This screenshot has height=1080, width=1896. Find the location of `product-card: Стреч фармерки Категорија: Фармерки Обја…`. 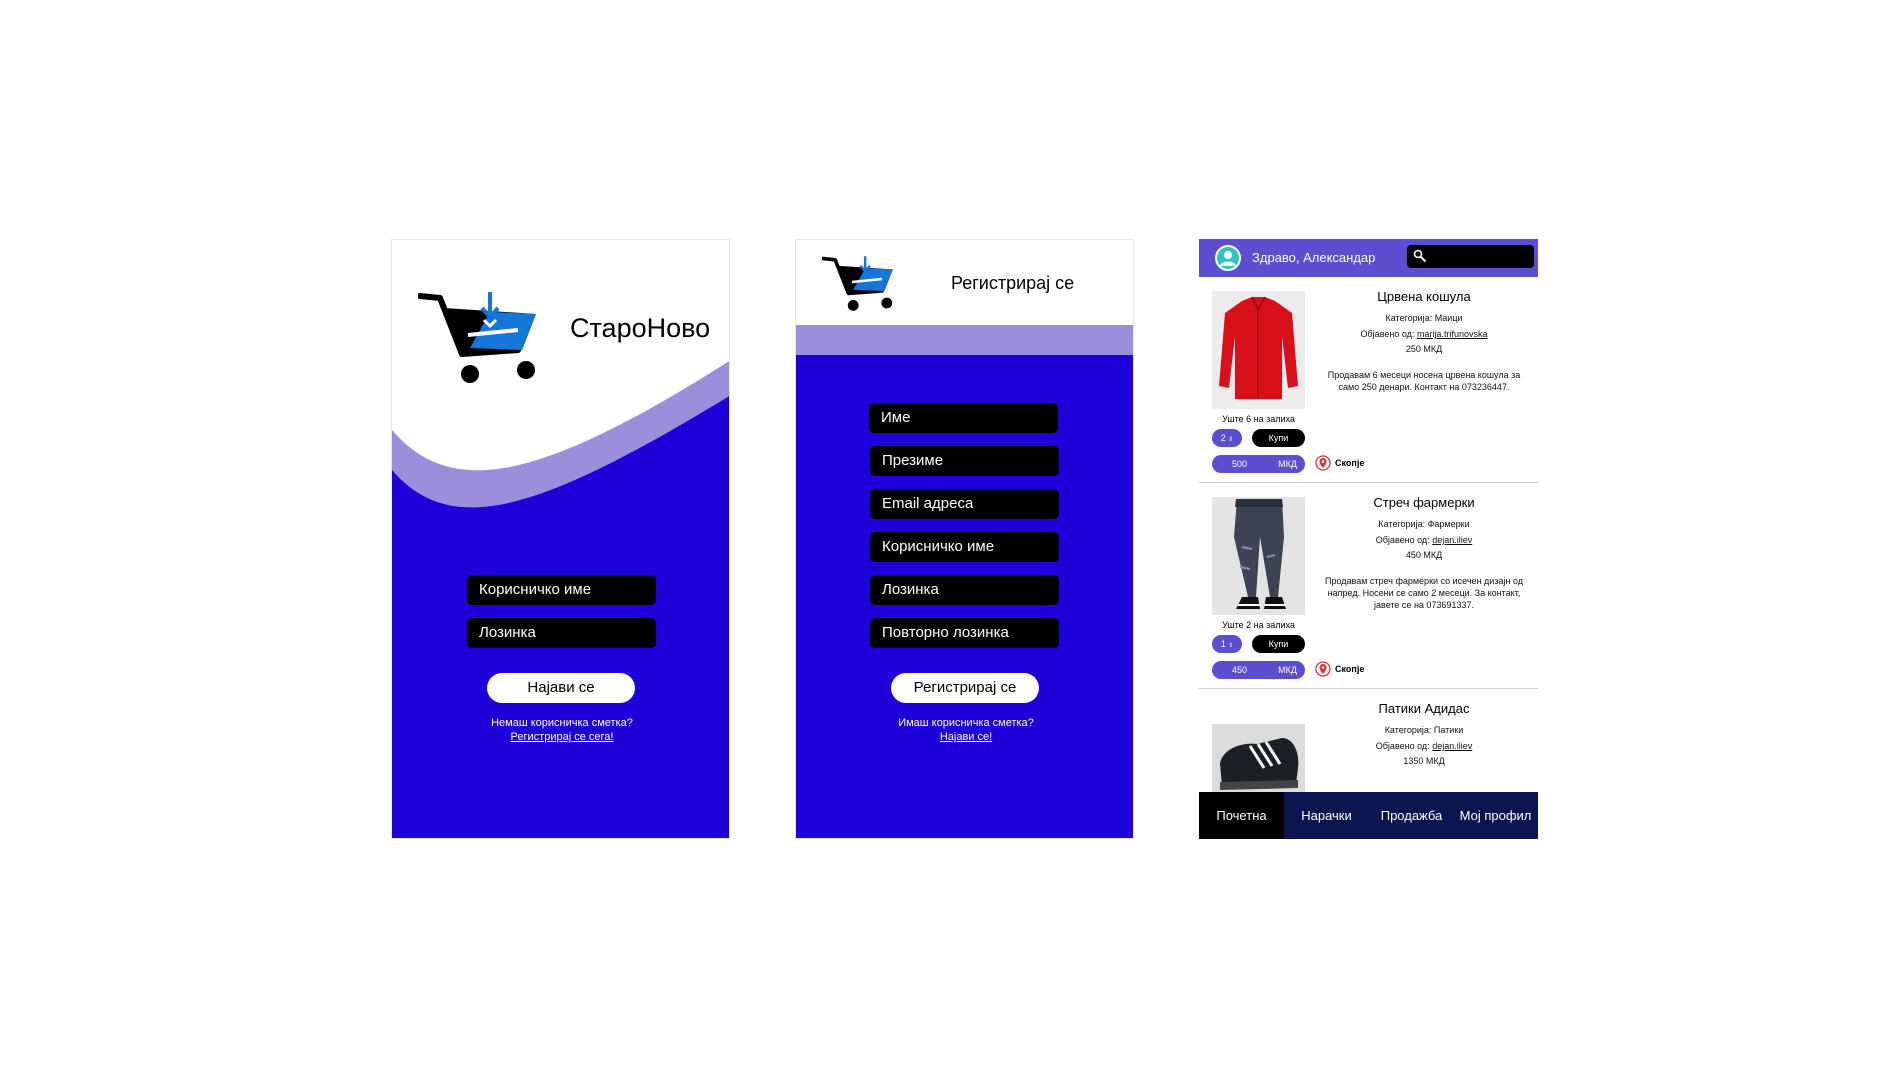

product-card: Стреч фармерки Категорија: Фармерки Обја… is located at coordinates (1368, 586).